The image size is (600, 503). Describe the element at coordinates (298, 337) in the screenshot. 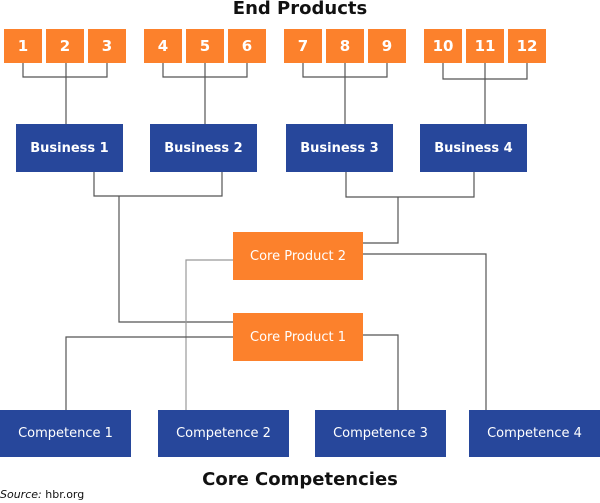

I see `core-product-box-1: Core Product 1` at that location.